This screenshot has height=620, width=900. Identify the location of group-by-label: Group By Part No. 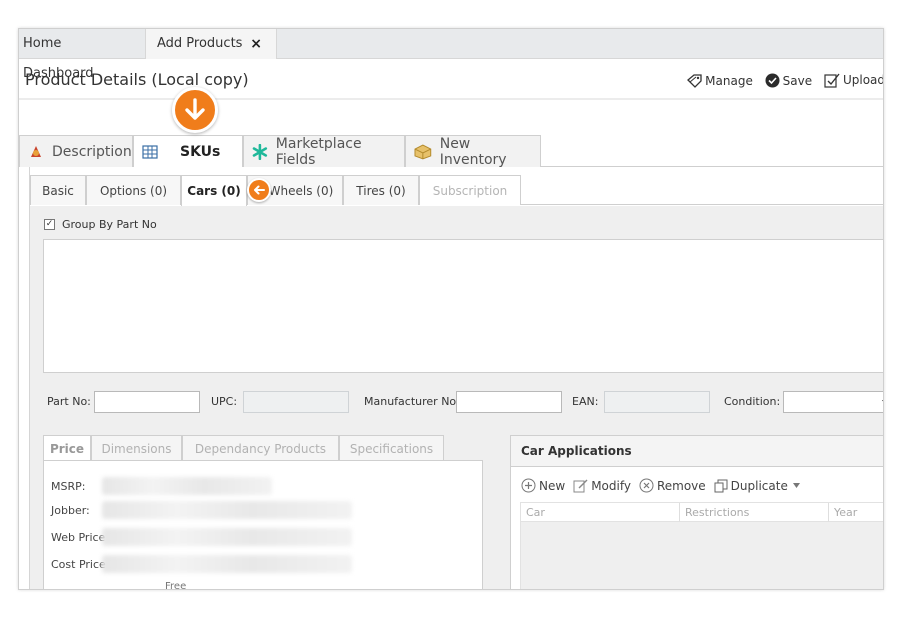
(109, 224).